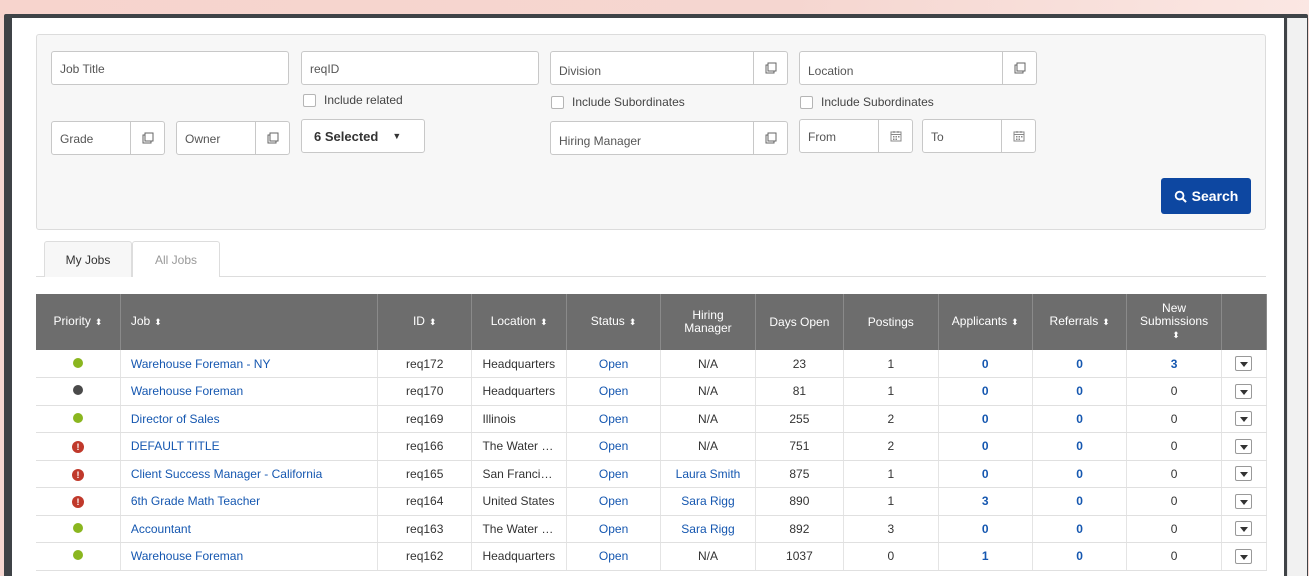 This screenshot has height=576, width=1309. What do you see at coordinates (425, 529) in the screenshot?
I see `id-cell: req163` at bounding box center [425, 529].